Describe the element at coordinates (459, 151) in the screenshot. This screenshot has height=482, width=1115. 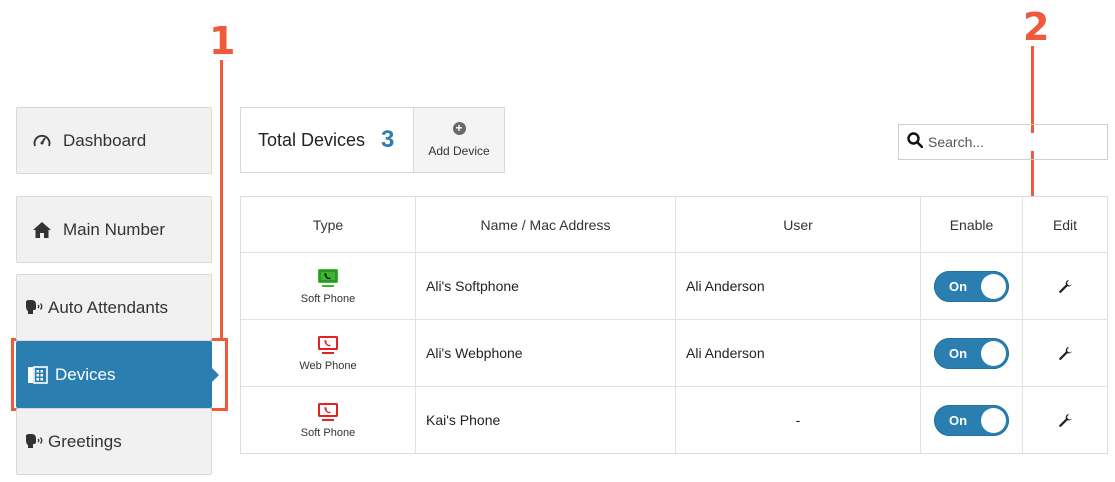
I see `add-device-label: Add Device` at that location.